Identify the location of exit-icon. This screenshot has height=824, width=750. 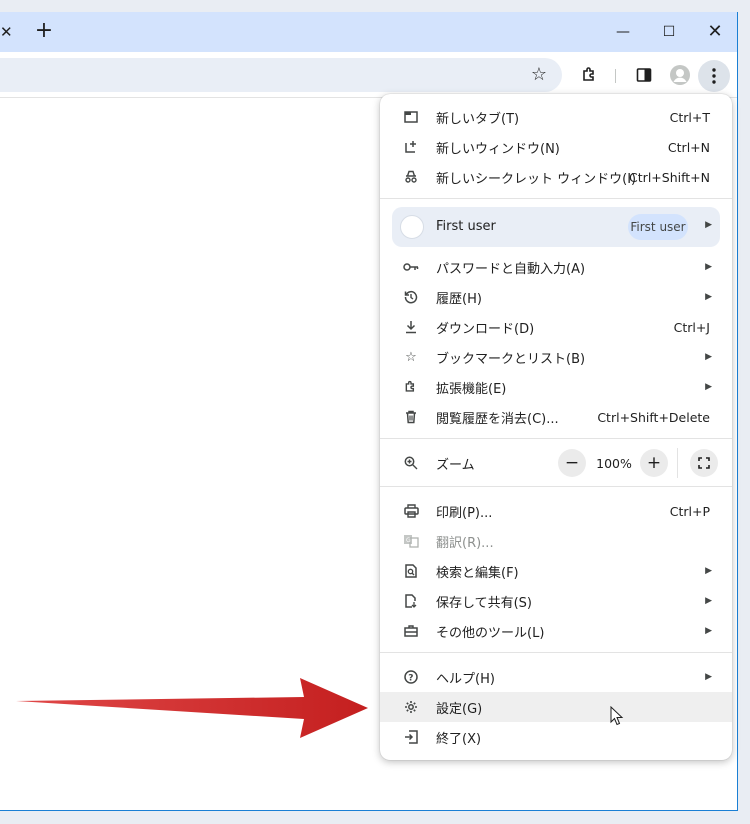
(411, 737).